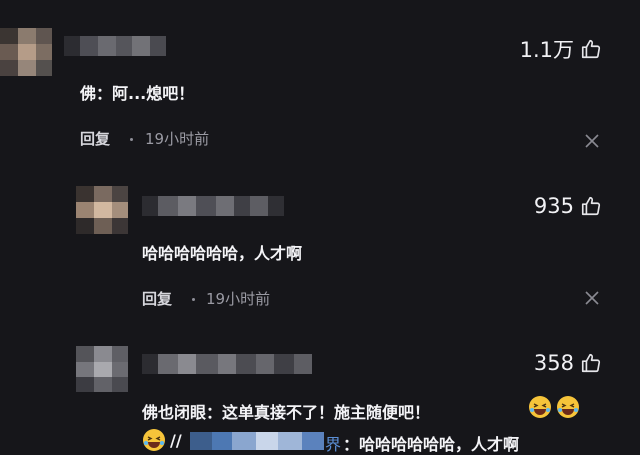  What do you see at coordinates (431, 444) in the screenshot?
I see `comment-text: ：哈哈哈哈哈哈，人才啊` at bounding box center [431, 444].